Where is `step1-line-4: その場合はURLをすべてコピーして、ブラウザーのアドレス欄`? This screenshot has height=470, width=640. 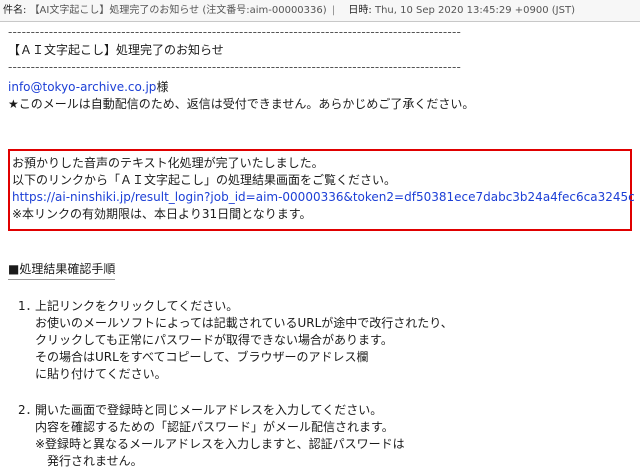 step1-line-4: その場合はURLをすべてコピーして、ブラウザーのアドレス欄 is located at coordinates (202, 357).